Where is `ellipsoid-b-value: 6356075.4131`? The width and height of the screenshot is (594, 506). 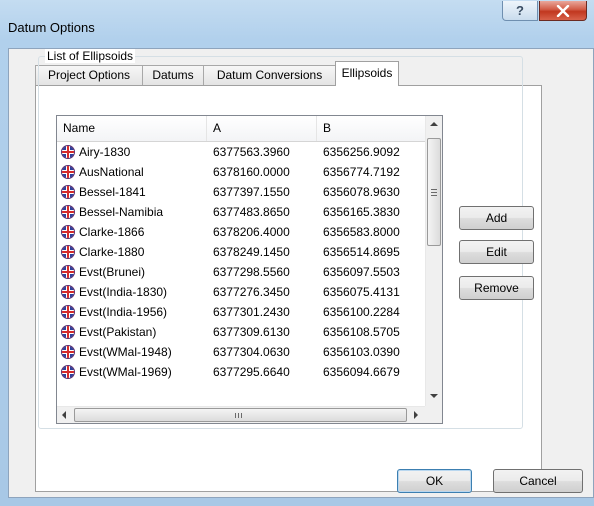
ellipsoid-b-value: 6356075.4131 is located at coordinates (361, 292).